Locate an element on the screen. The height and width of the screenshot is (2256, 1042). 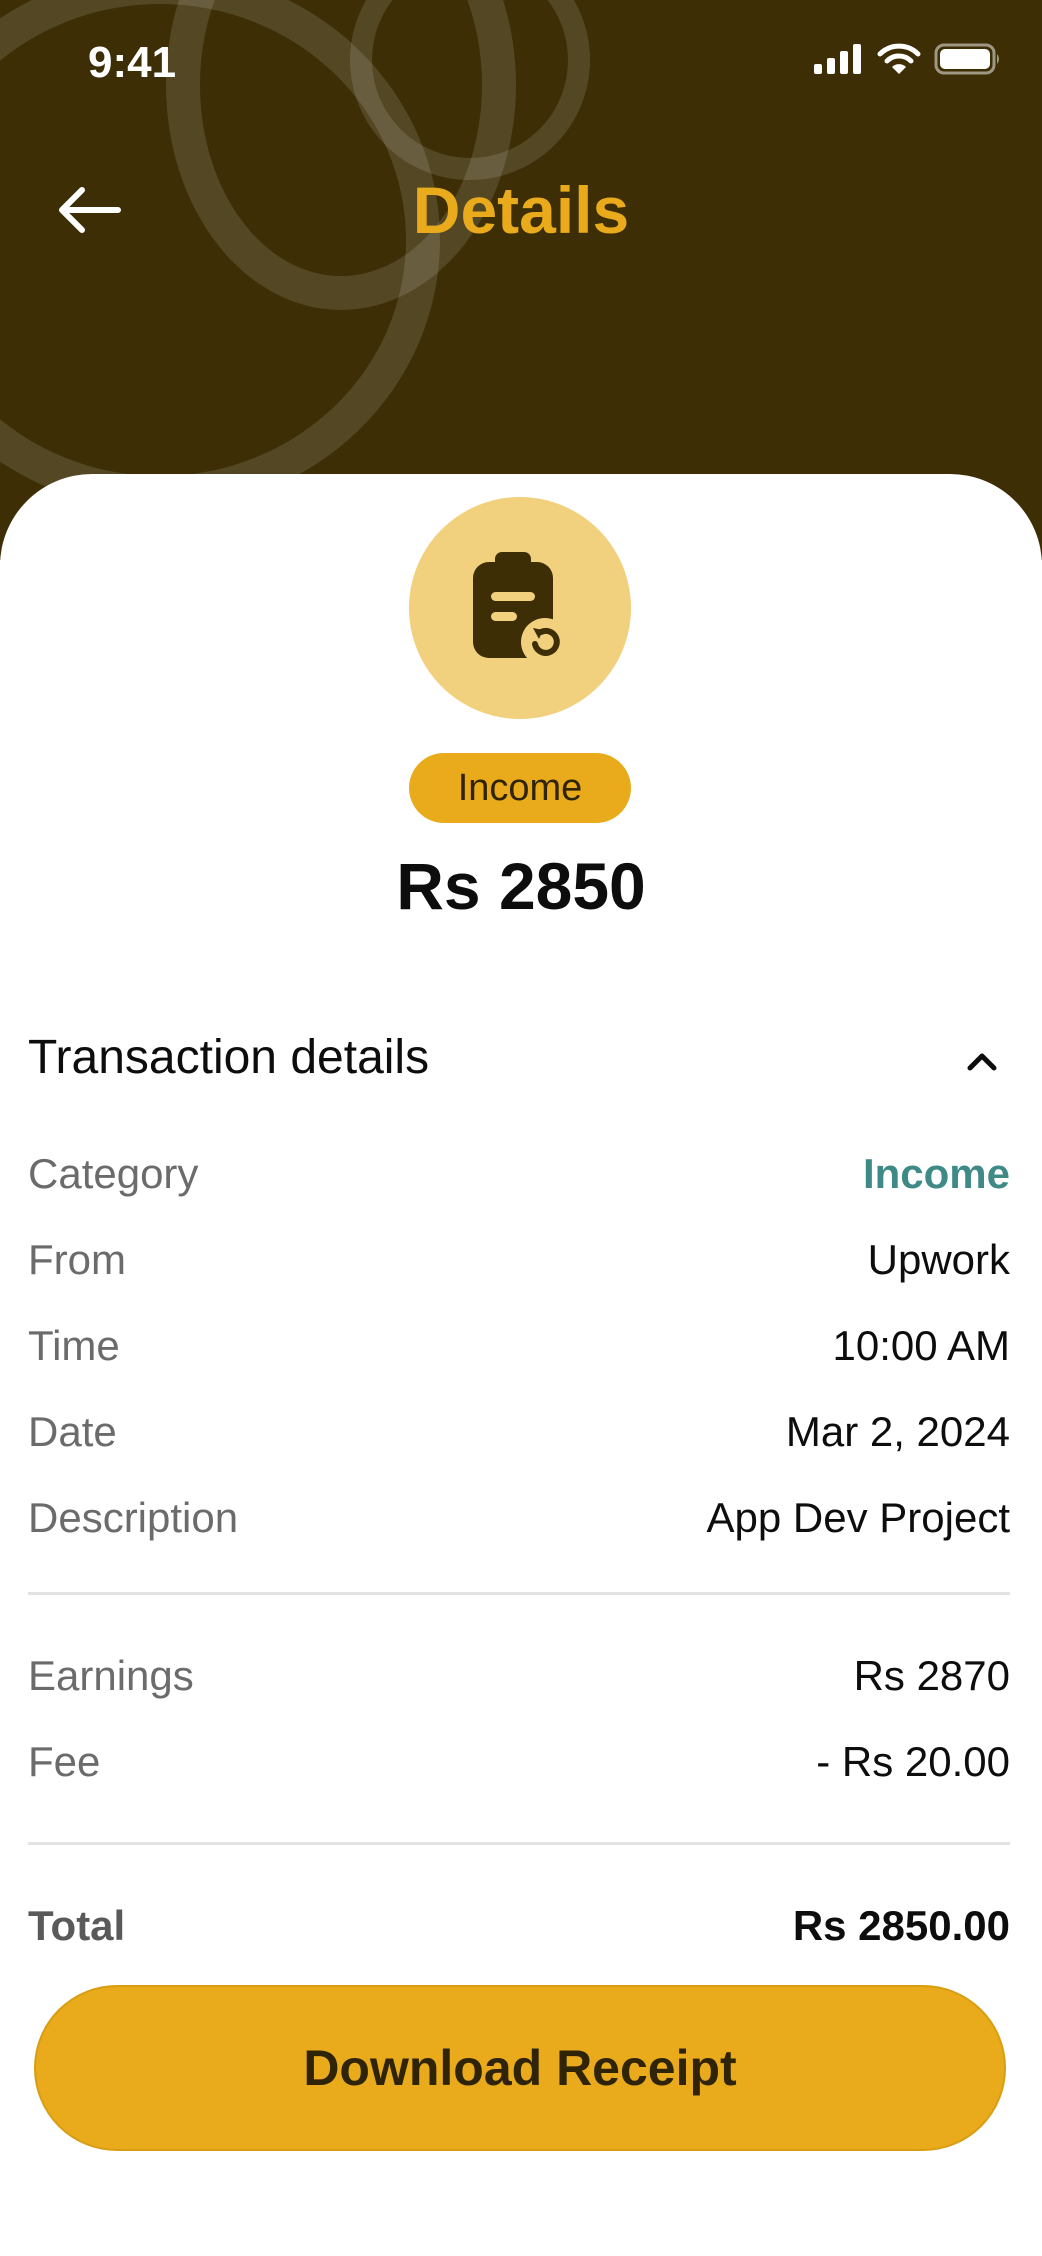
detail-row-earnings: Earnings Rs 2870 is located at coordinates (519, 1676).